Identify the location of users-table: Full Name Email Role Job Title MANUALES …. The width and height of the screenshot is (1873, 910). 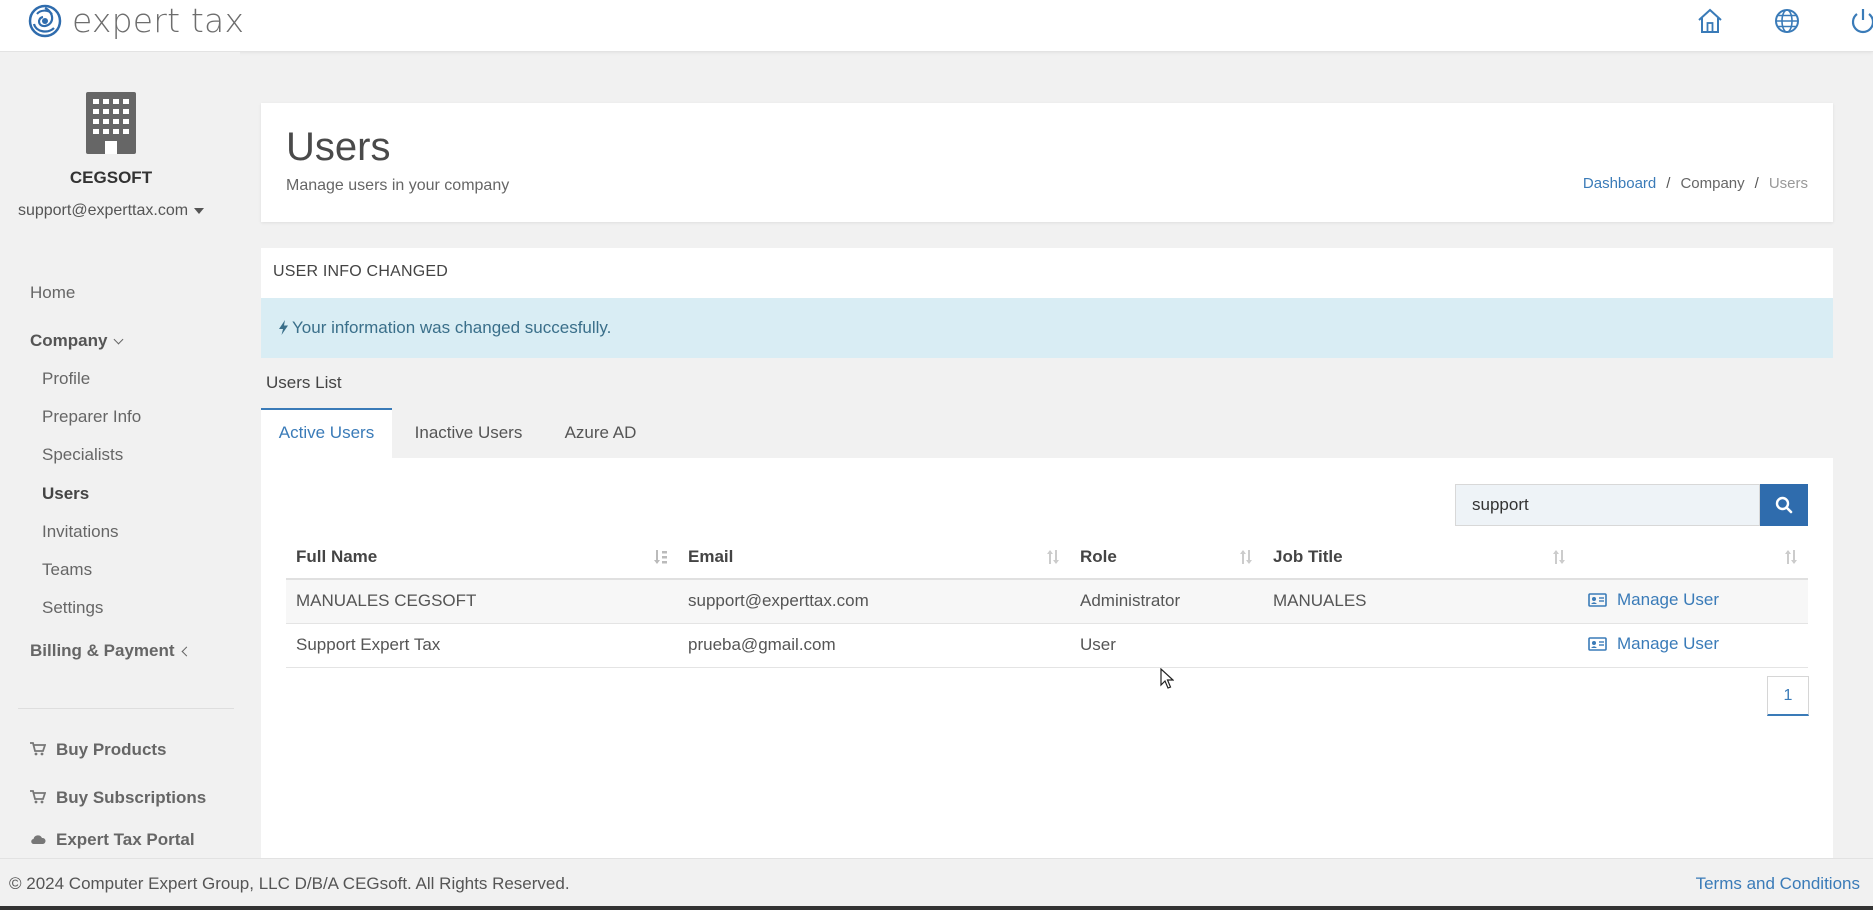
(1047, 601).